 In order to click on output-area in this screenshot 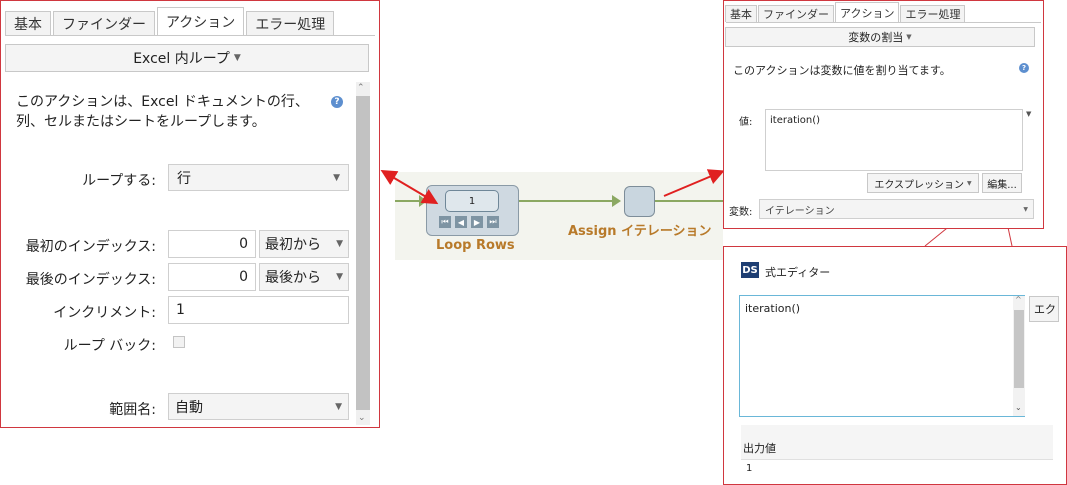, I will do `click(897, 442)`.